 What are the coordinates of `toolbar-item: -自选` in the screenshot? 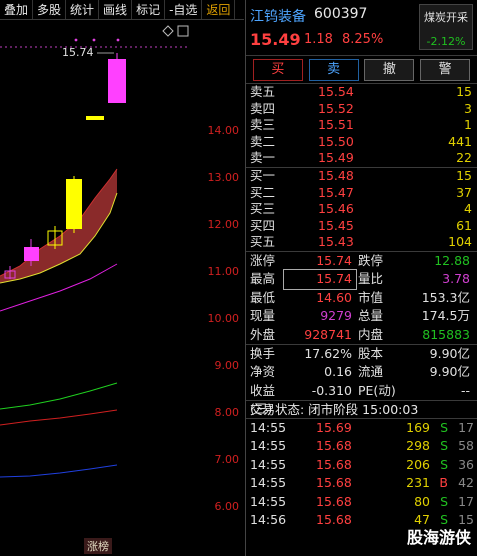 It's located at (184, 9).